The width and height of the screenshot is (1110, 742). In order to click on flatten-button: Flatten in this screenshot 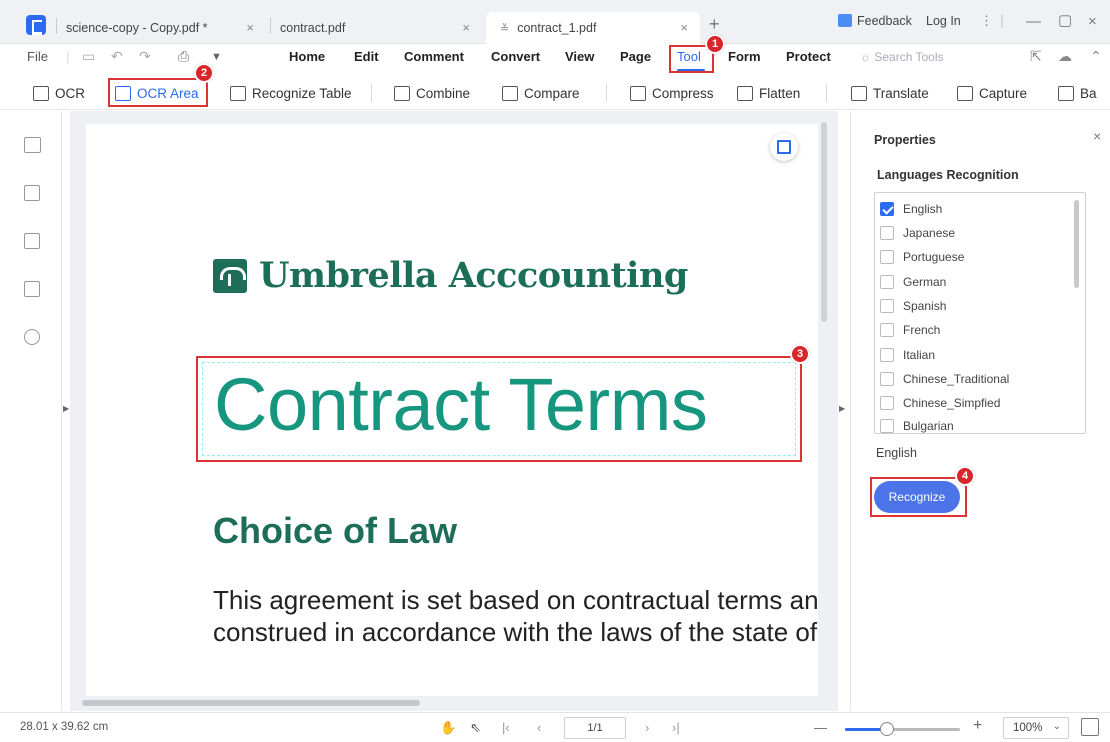, I will do `click(768, 93)`.